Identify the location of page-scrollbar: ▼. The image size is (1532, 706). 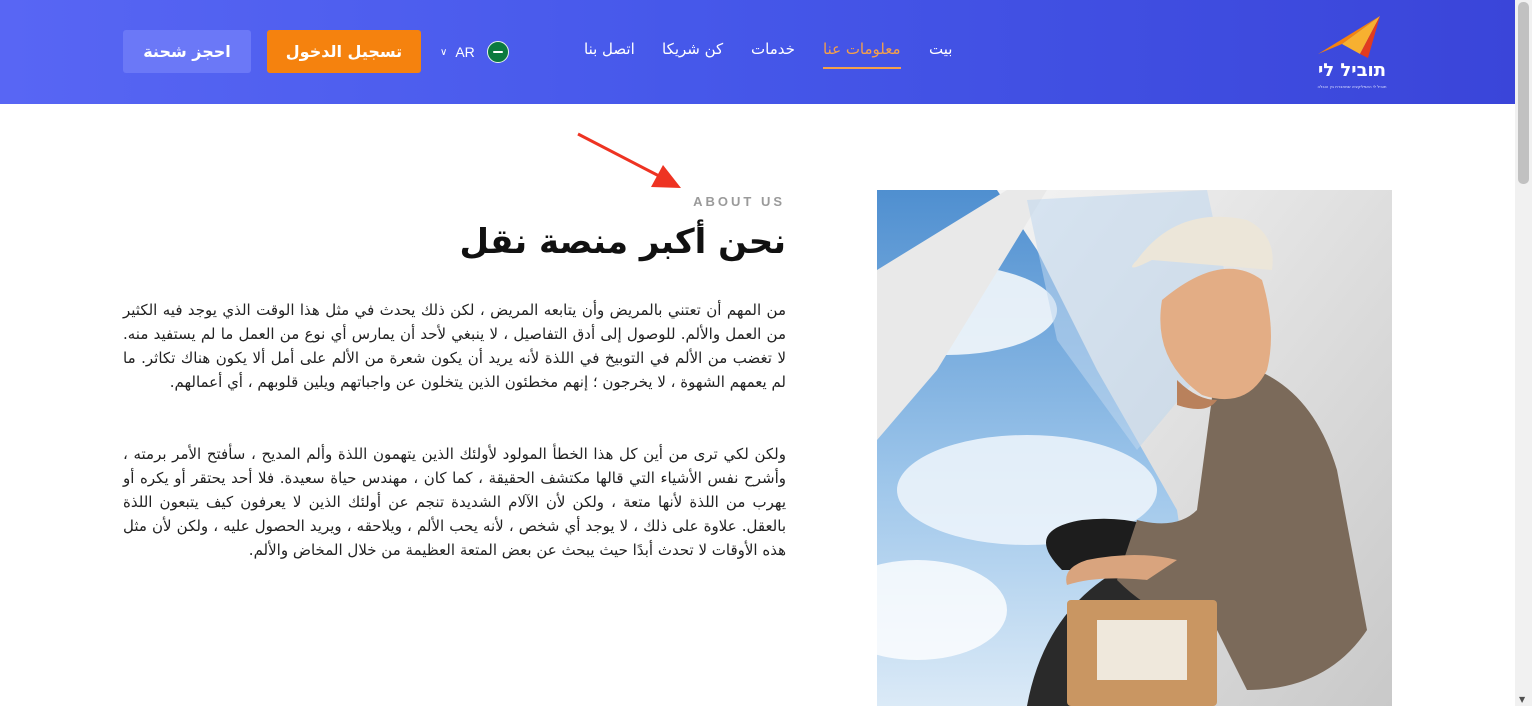
(1523, 353).